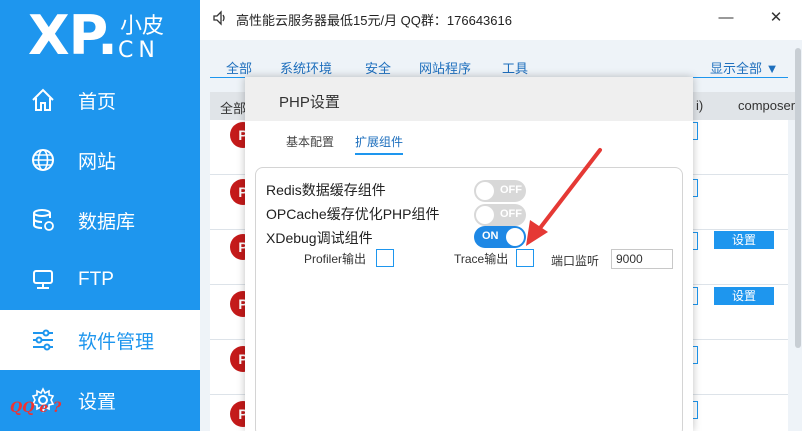  I want to click on opcache-toggle: OFF, so click(500, 215).